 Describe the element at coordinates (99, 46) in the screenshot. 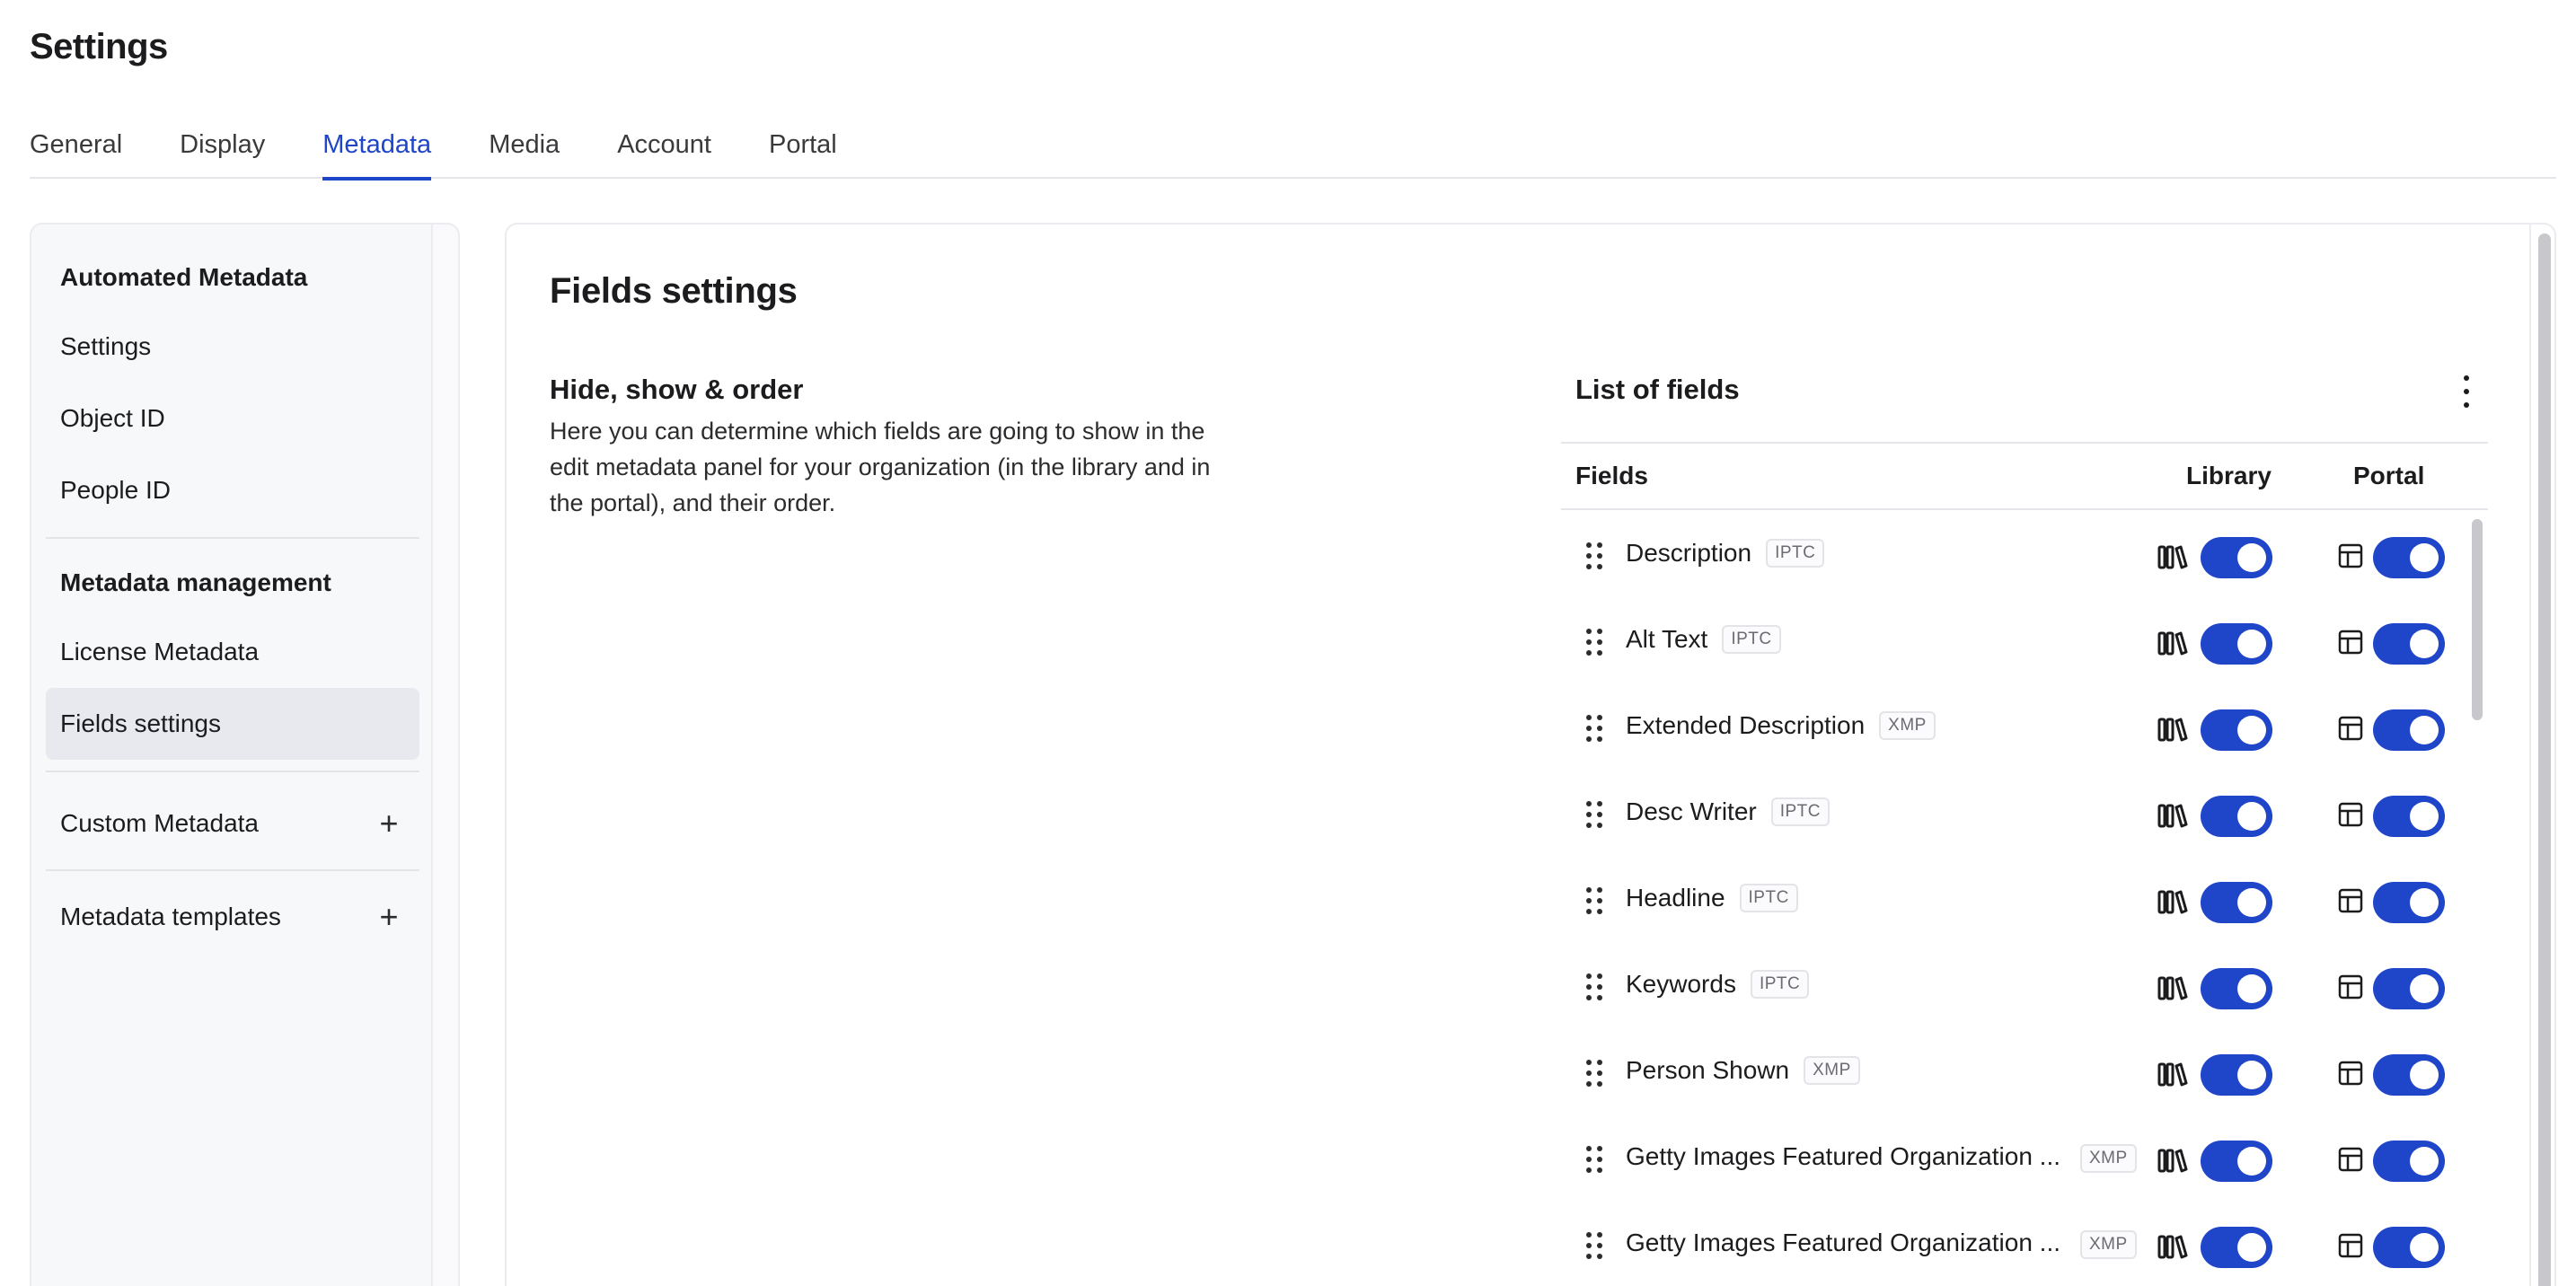

I see `page-title: Settings` at that location.